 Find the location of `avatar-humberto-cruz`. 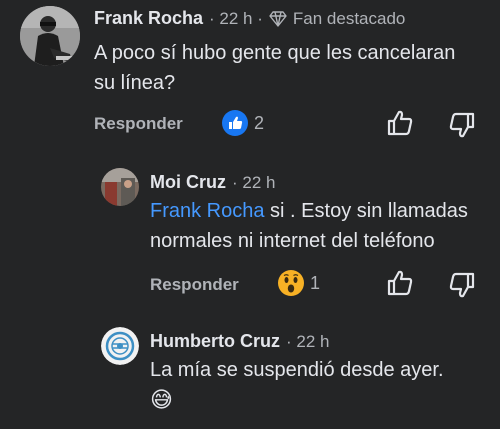

avatar-humberto-cruz is located at coordinates (120, 346).